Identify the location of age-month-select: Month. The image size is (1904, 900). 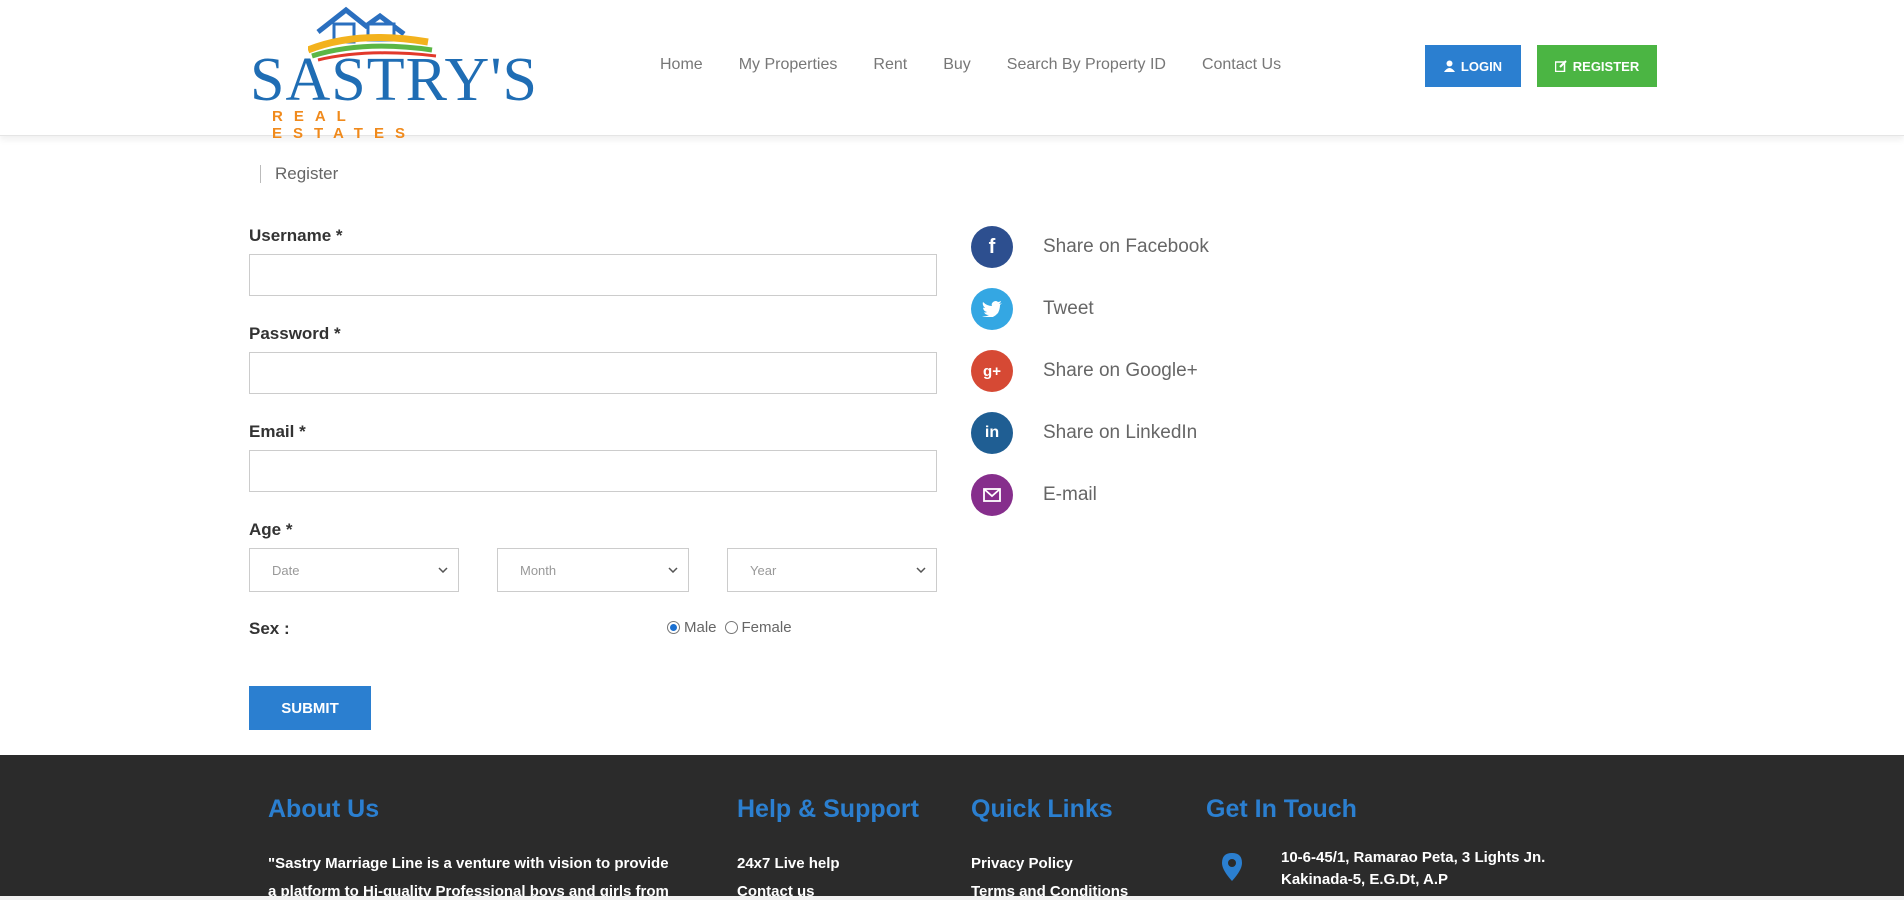
(593, 570).